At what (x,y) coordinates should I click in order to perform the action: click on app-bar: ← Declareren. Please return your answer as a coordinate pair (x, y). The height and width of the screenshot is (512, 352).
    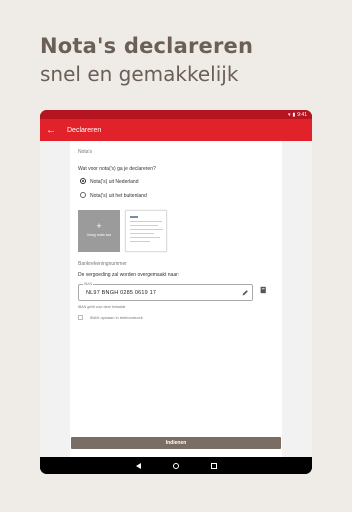
    Looking at the image, I should click on (176, 130).